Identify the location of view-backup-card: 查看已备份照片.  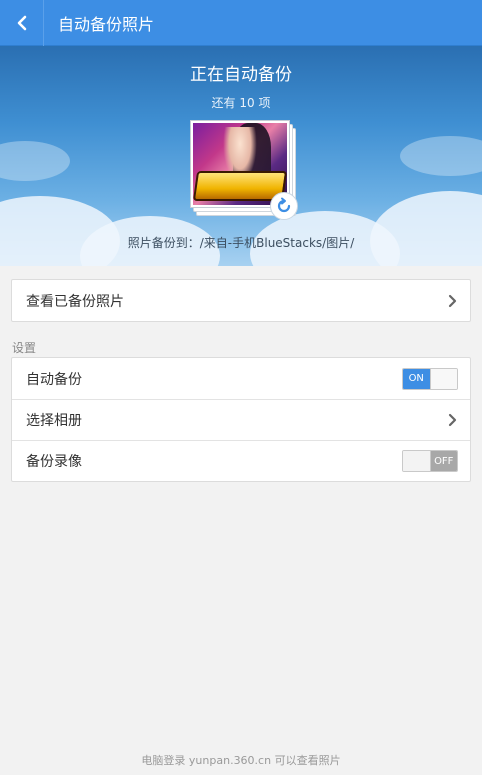
(241, 300).